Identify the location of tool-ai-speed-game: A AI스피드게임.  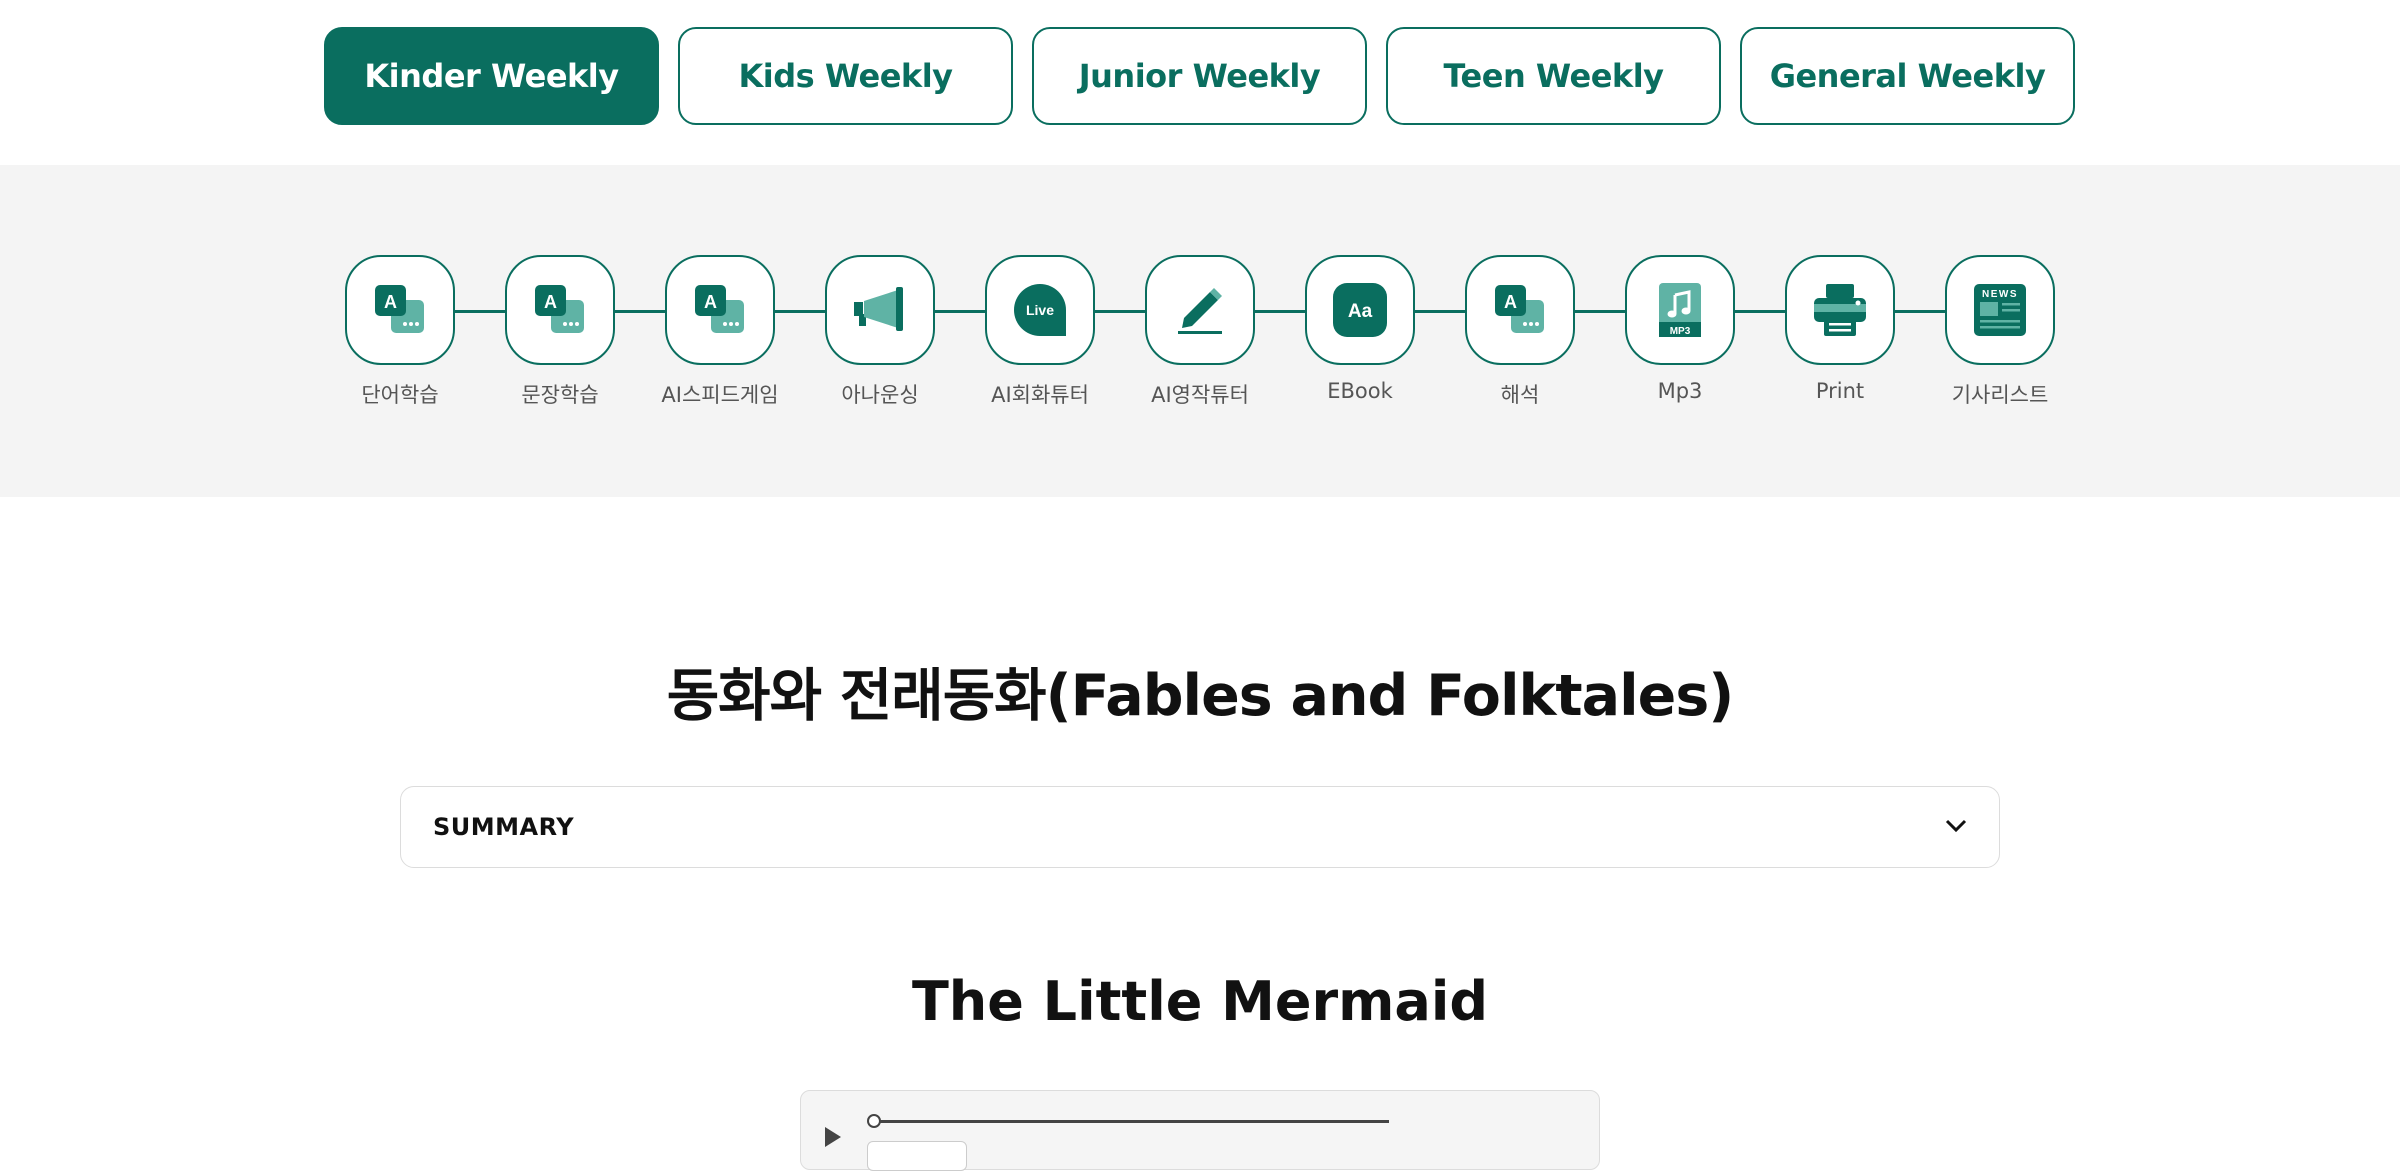
(720, 332).